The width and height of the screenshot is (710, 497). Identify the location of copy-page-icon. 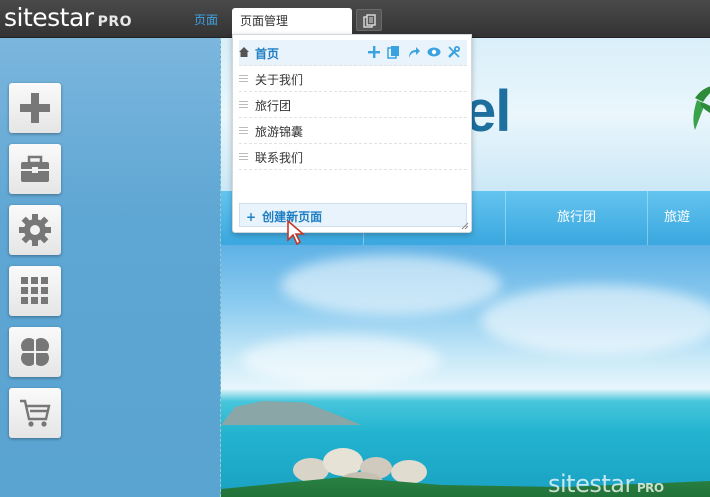
(394, 52).